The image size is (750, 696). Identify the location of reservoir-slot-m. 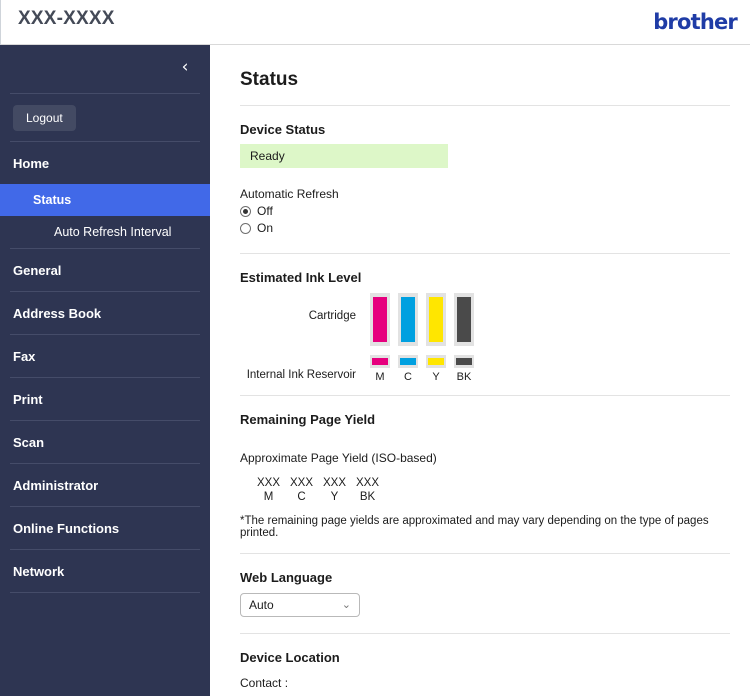
(380, 361).